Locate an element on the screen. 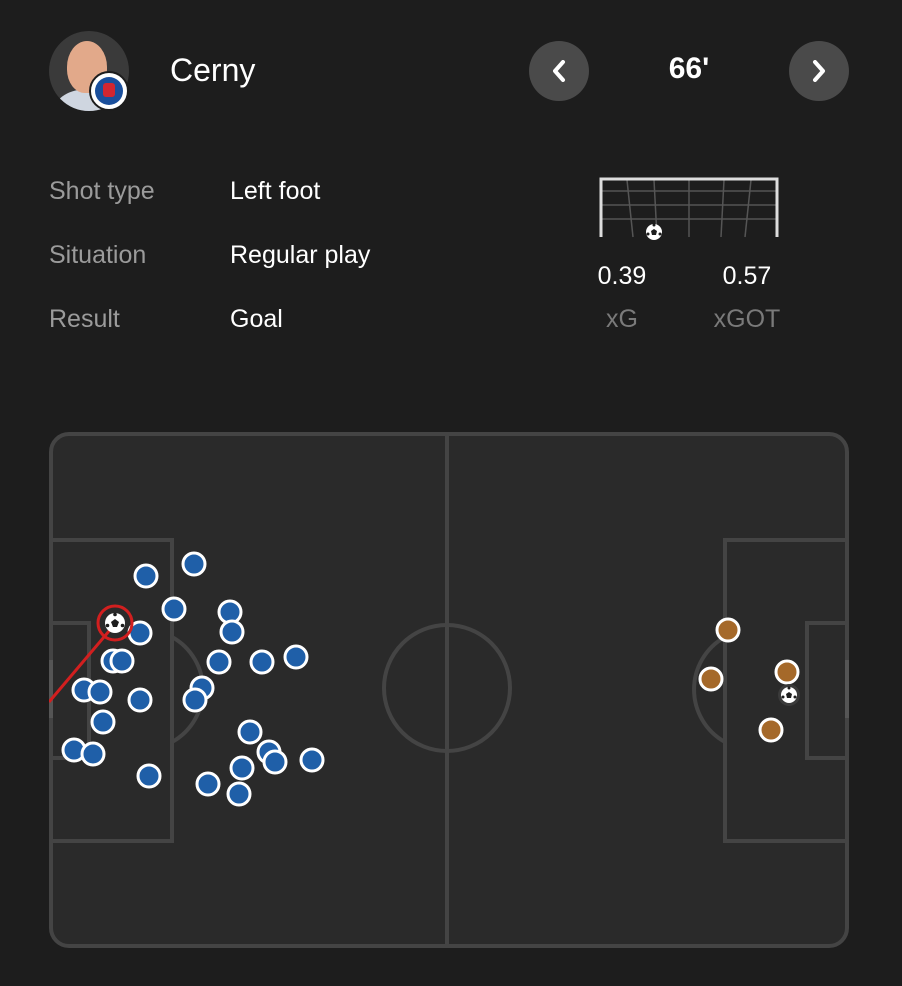 This screenshot has width=902, height=986. situation-value: Regular play is located at coordinates (300, 255).